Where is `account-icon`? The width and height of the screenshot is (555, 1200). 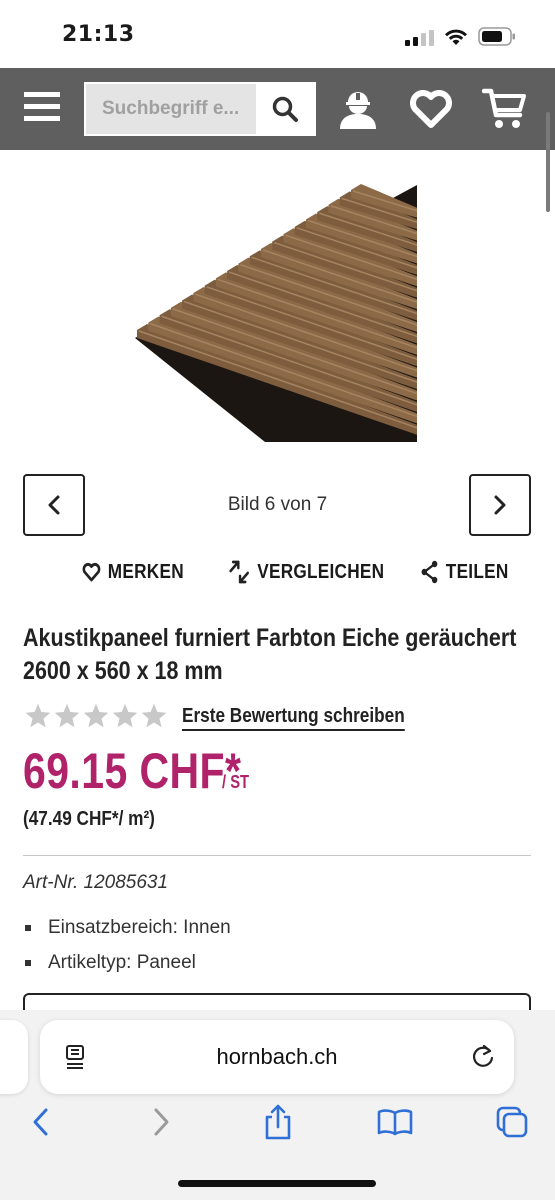
account-icon is located at coordinates (358, 110).